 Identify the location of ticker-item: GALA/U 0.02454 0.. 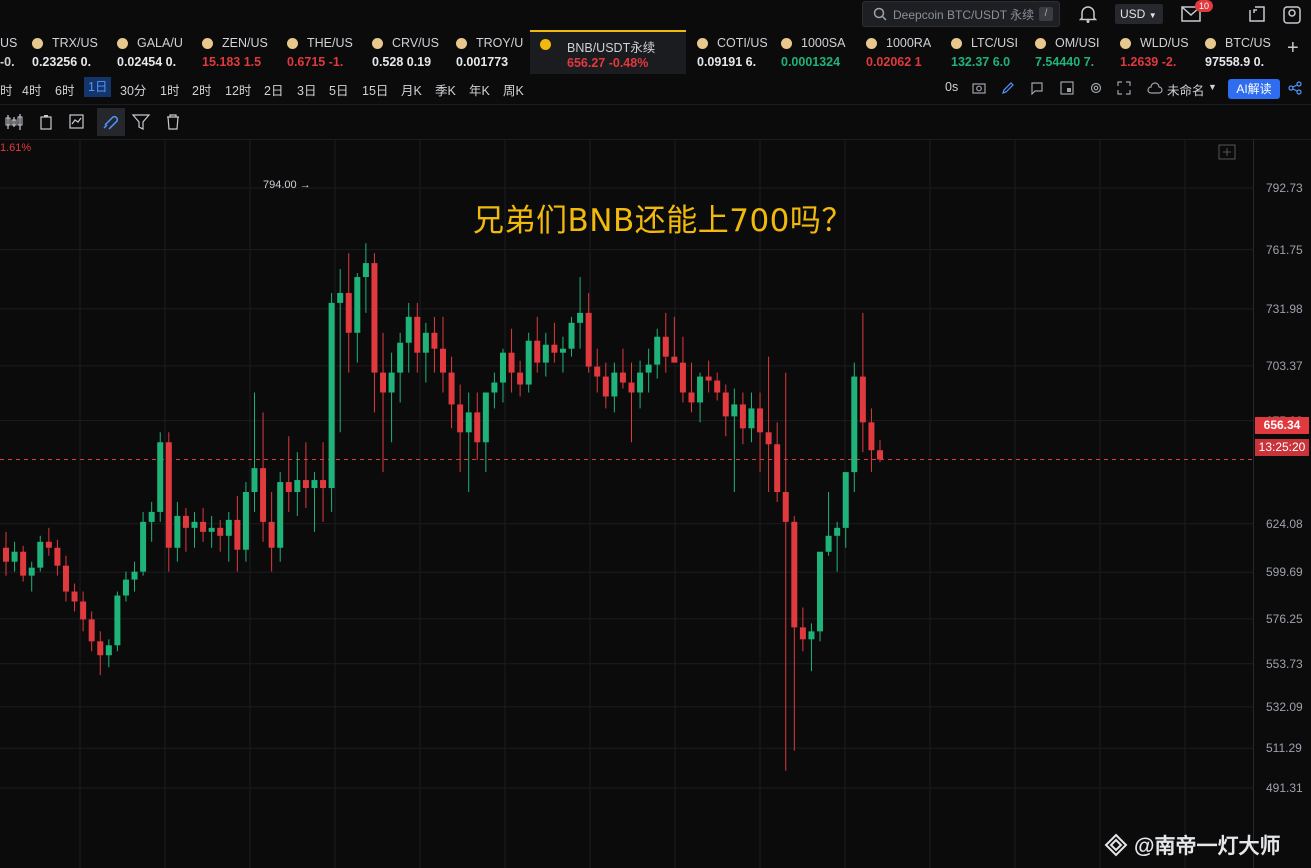
(158, 52).